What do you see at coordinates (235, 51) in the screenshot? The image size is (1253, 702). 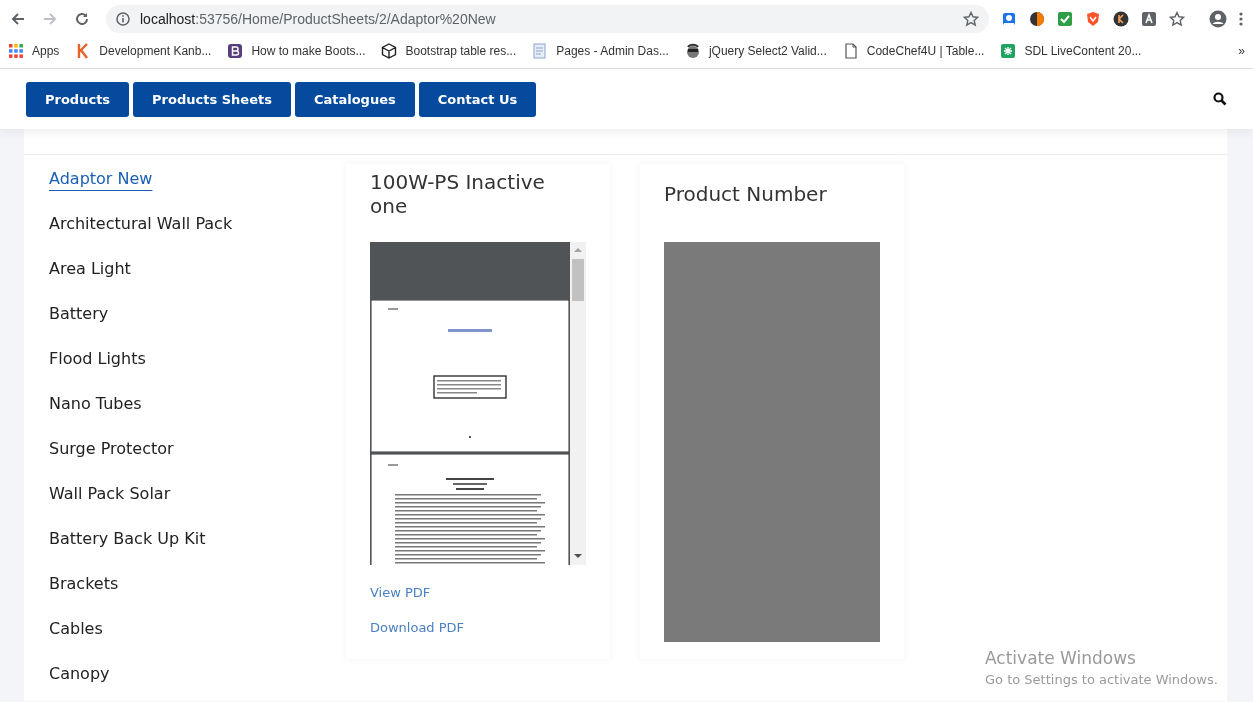 I see `b-letter-icon` at bounding box center [235, 51].